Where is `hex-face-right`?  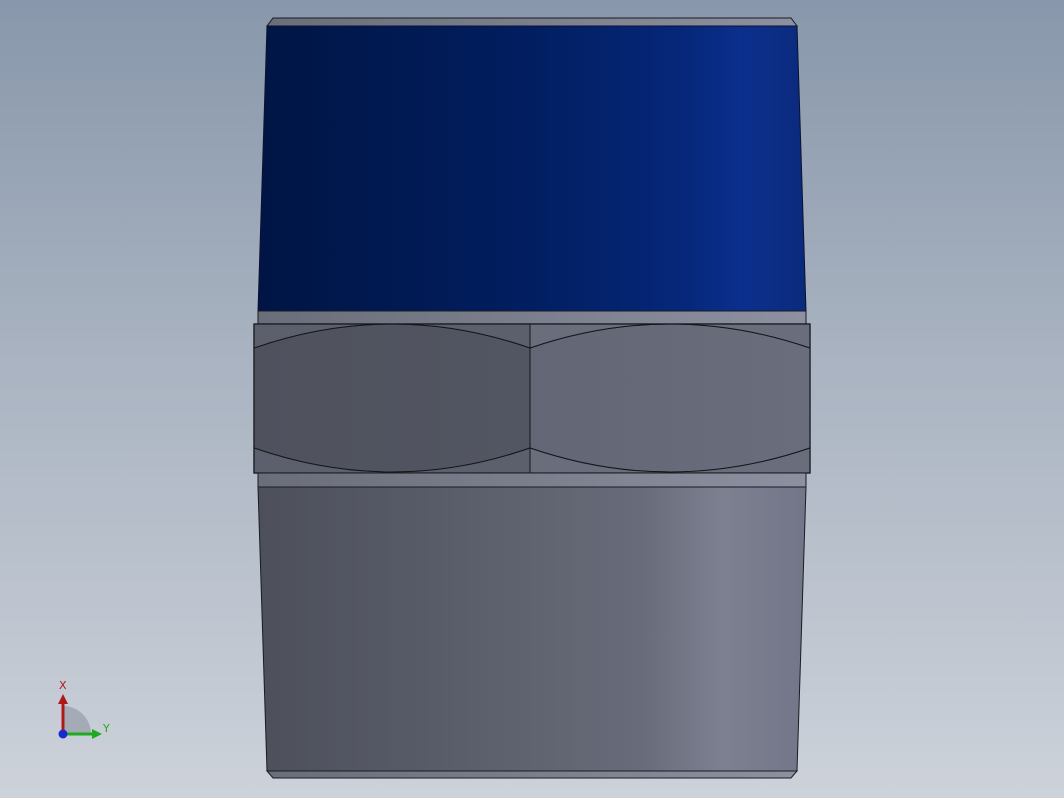 hex-face-right is located at coordinates (670, 398).